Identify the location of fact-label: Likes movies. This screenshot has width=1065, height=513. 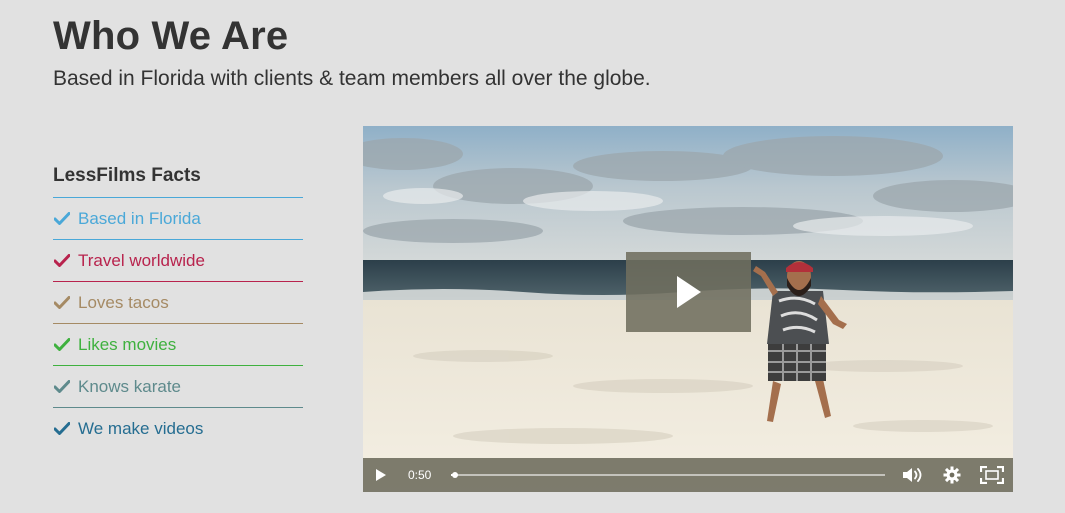
(127, 344).